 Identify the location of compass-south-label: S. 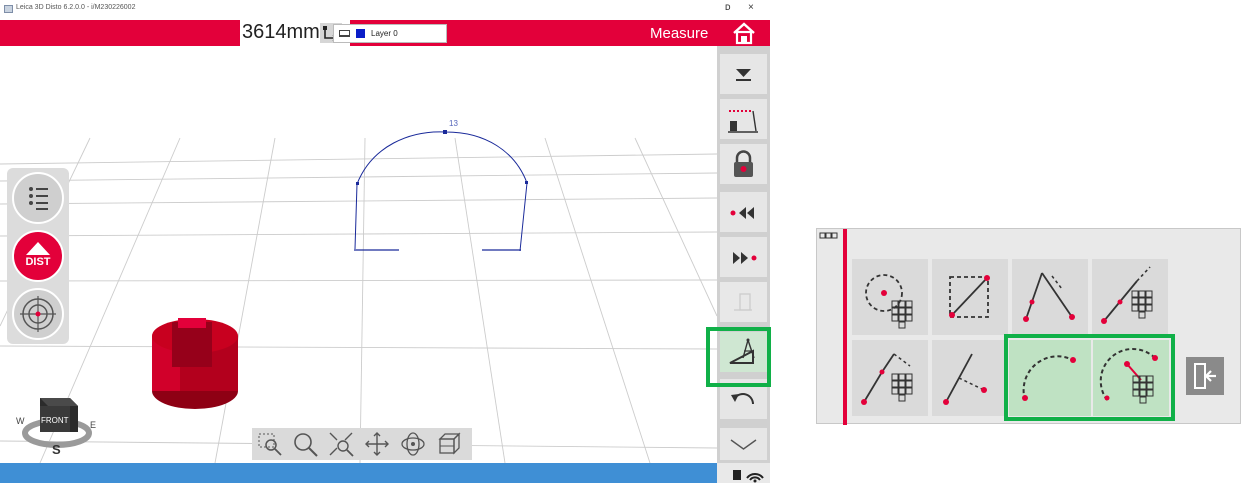
(56, 449).